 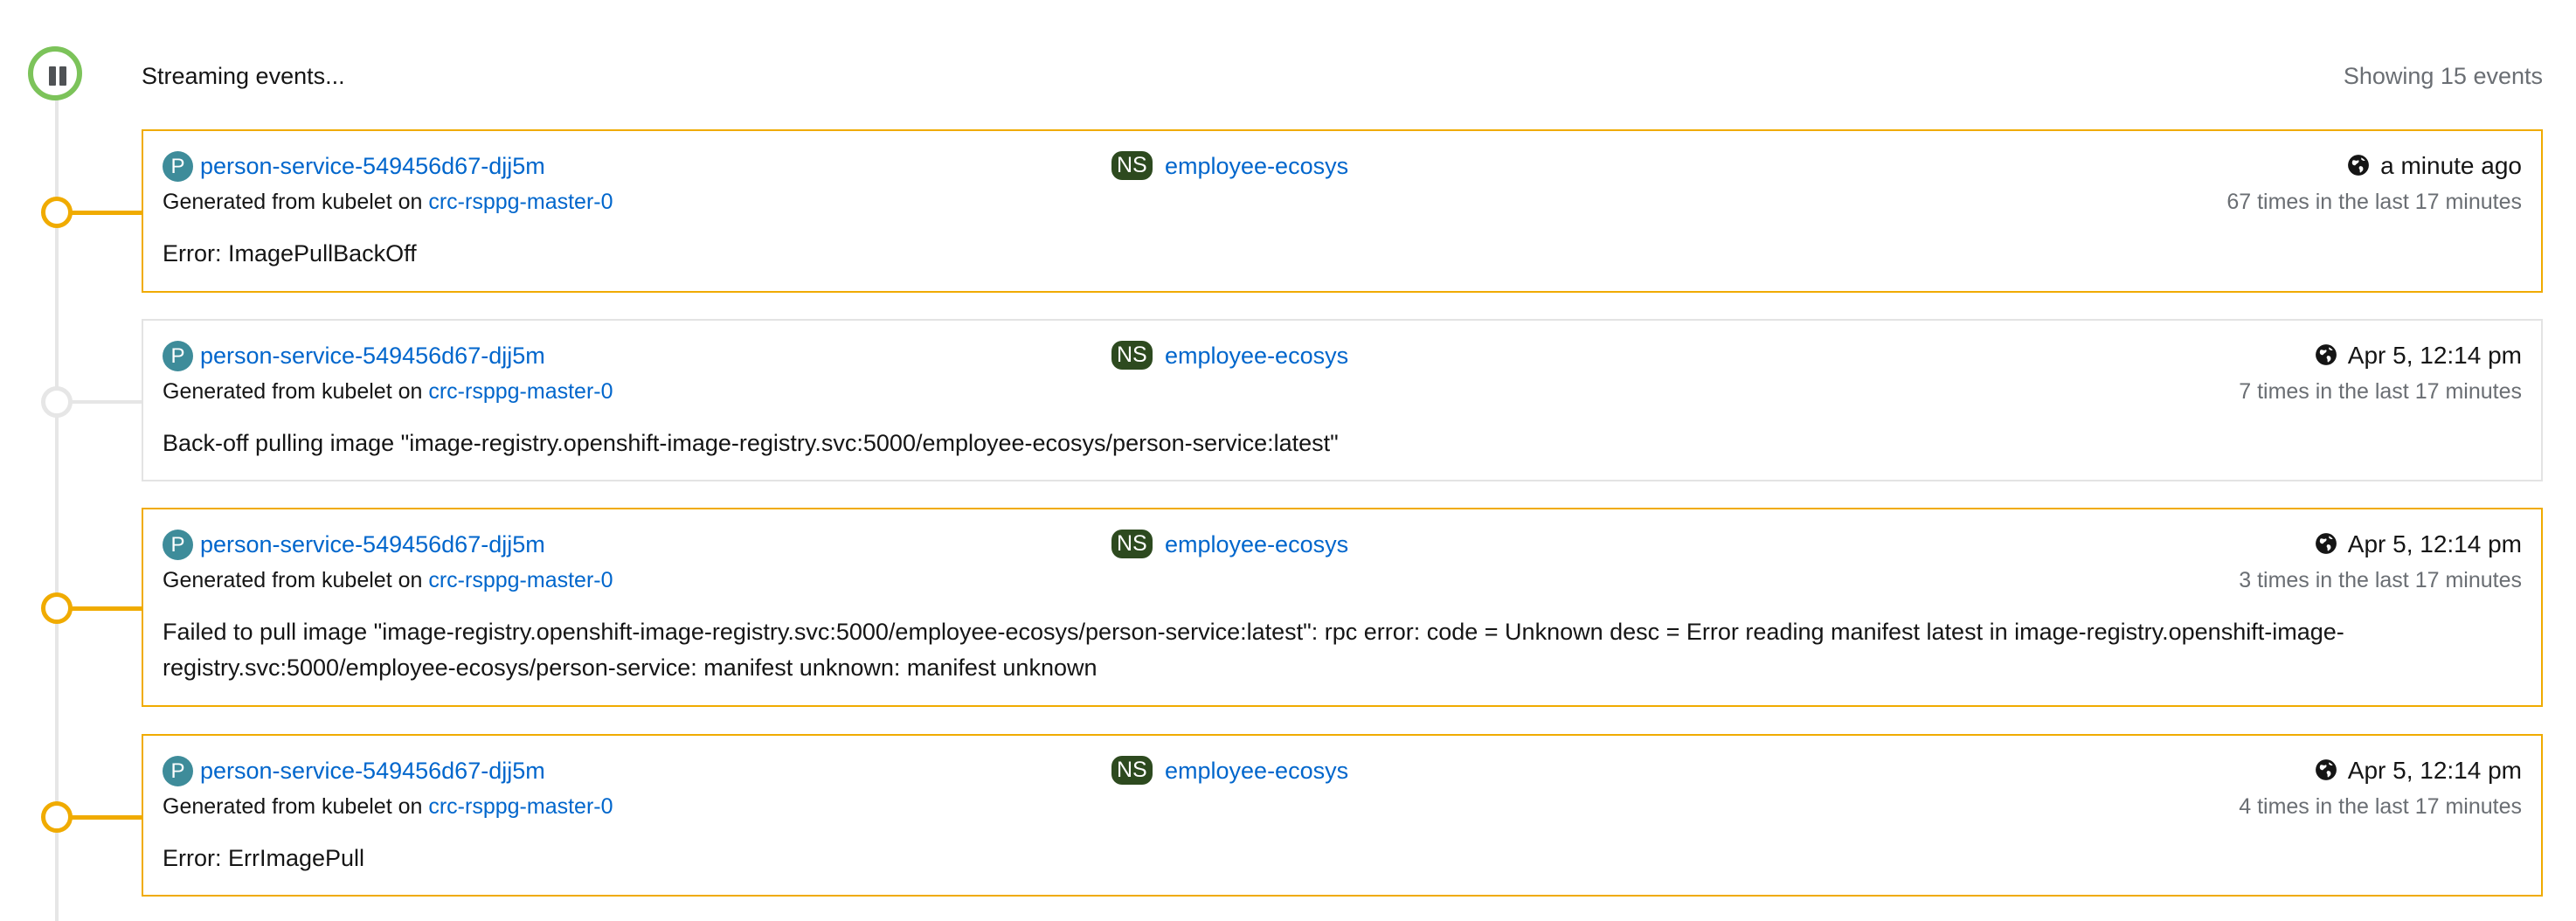 I want to click on event-message: Error: ErrImagePull, so click(x=264, y=858).